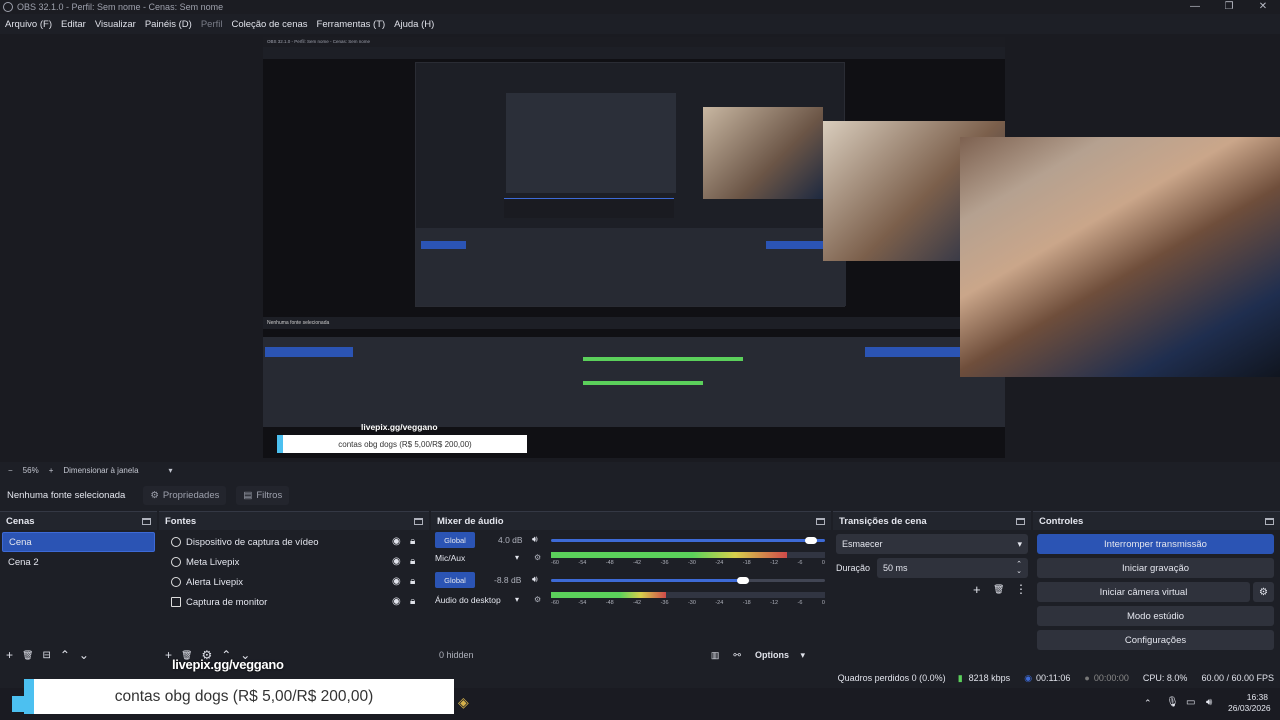 The image size is (1280, 720). What do you see at coordinates (1257, 697) in the screenshot?
I see `clock-time: 16:38` at bounding box center [1257, 697].